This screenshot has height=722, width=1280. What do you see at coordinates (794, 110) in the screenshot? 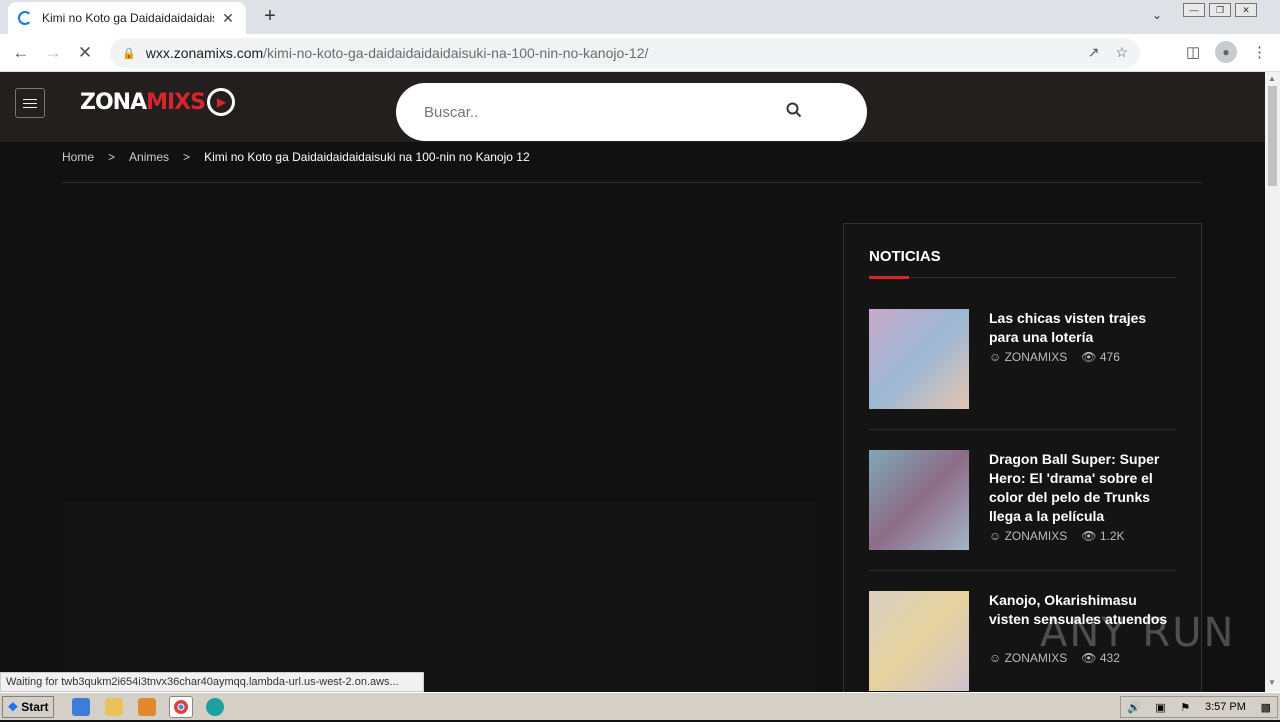
I see `search-icon` at bounding box center [794, 110].